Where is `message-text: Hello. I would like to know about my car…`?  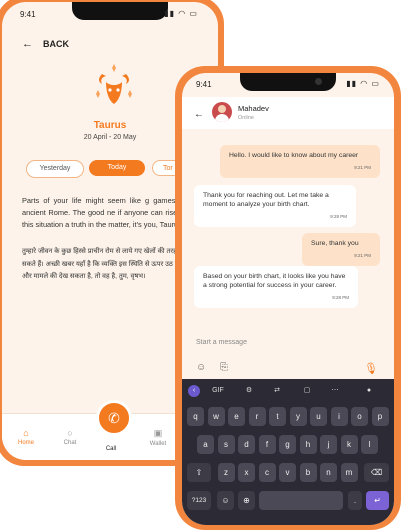 message-text: Hello. I would like to know about my car… is located at coordinates (294, 155).